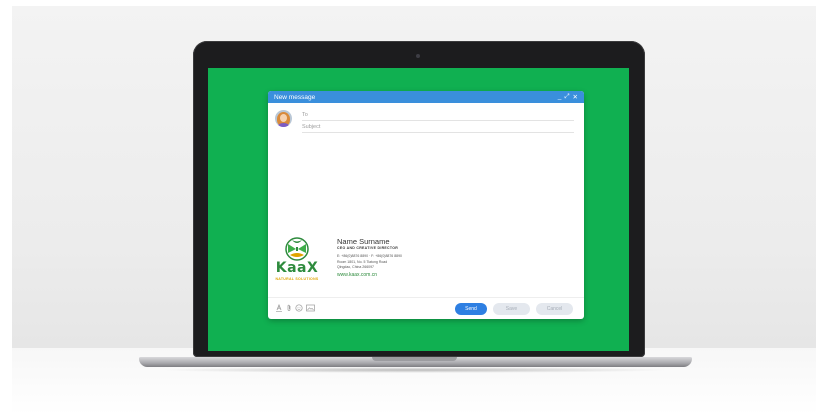 Image resolution: width=828 pixels, height=415 pixels. Describe the element at coordinates (289, 308) in the screenshot. I see `attachment-icon` at that location.